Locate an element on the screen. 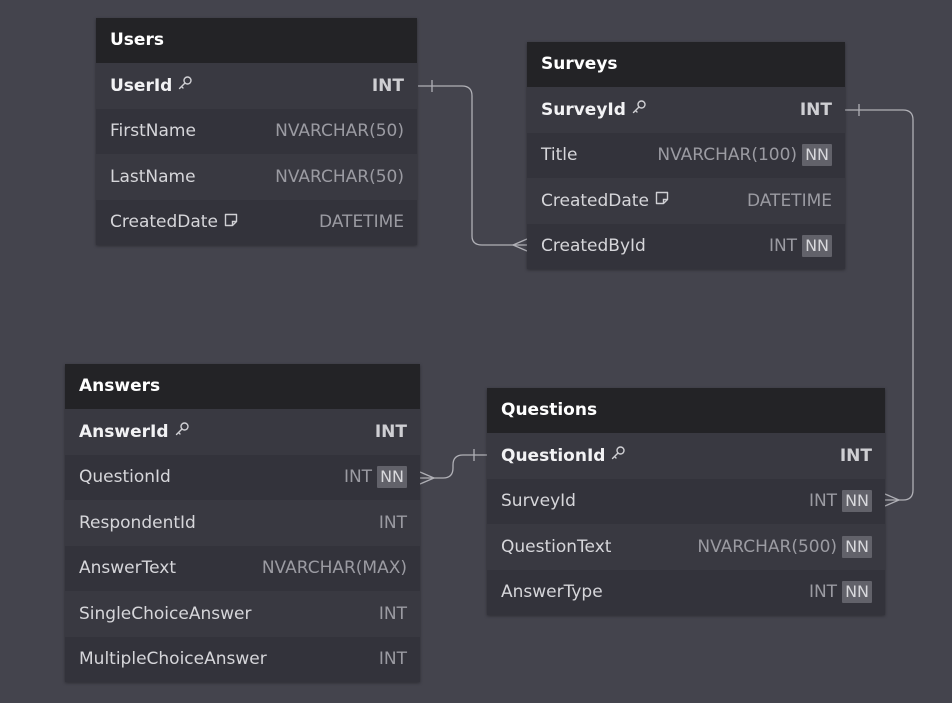 This screenshot has height=703, width=952. column-row-answer-type: AnswerType INT NN is located at coordinates (686, 592).